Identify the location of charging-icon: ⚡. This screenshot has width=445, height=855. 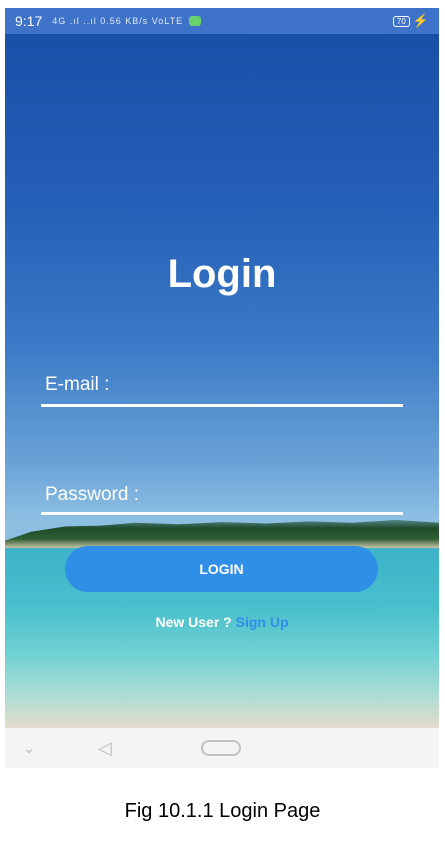
(420, 20).